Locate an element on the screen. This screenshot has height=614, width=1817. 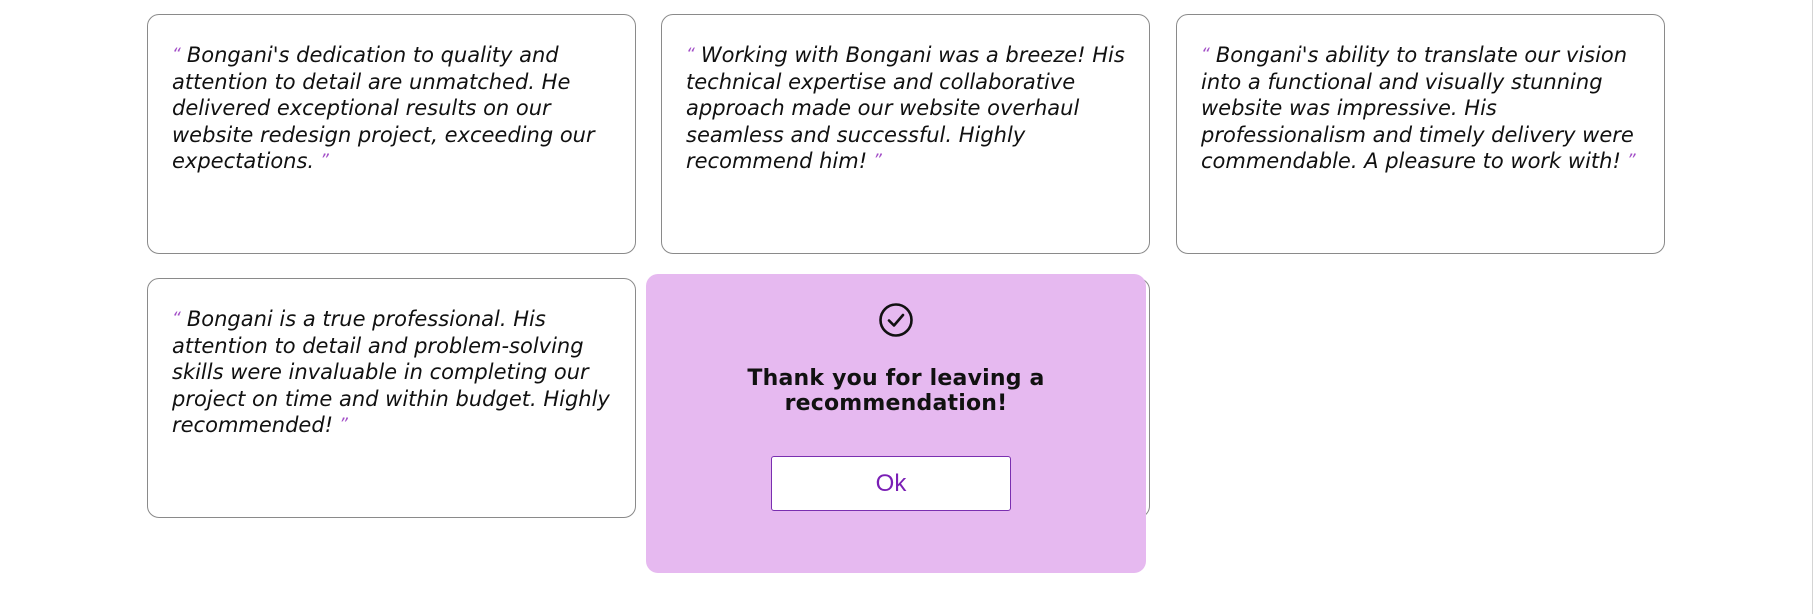
check-circle-icon is located at coordinates (896, 320).